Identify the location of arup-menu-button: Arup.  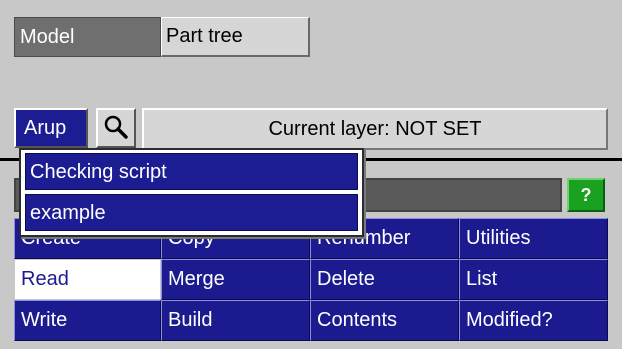
(51, 128).